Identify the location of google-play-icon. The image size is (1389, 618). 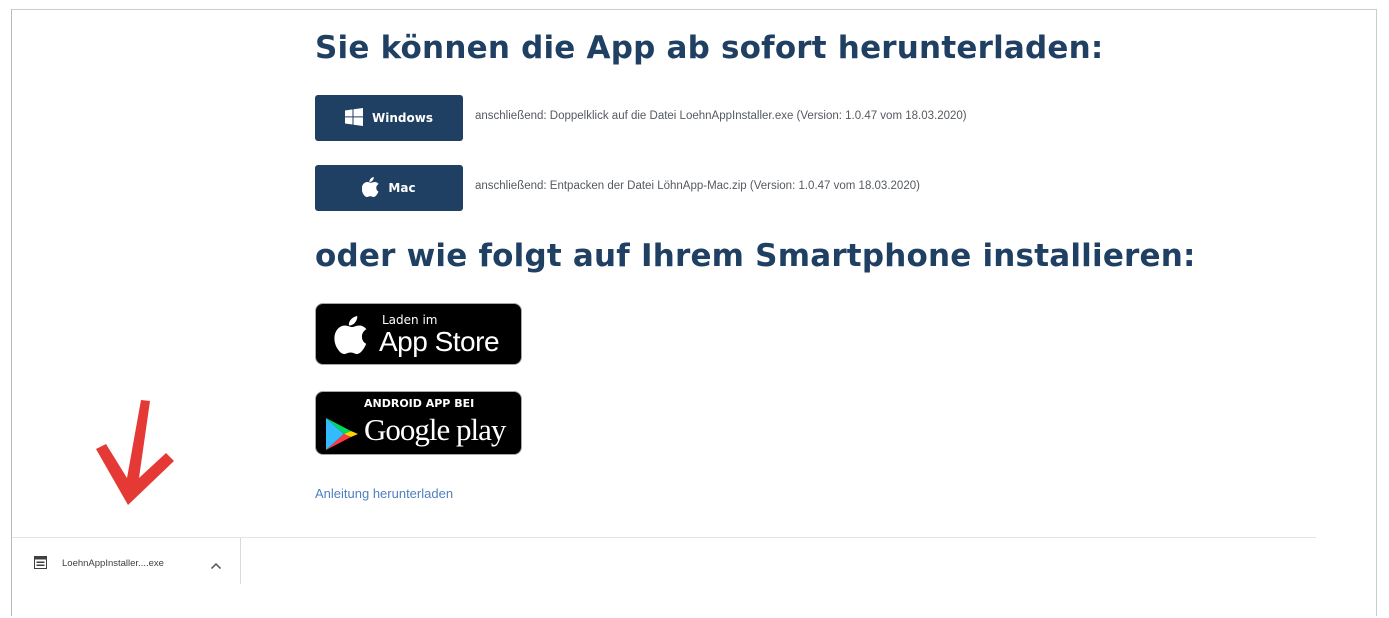
(342, 436).